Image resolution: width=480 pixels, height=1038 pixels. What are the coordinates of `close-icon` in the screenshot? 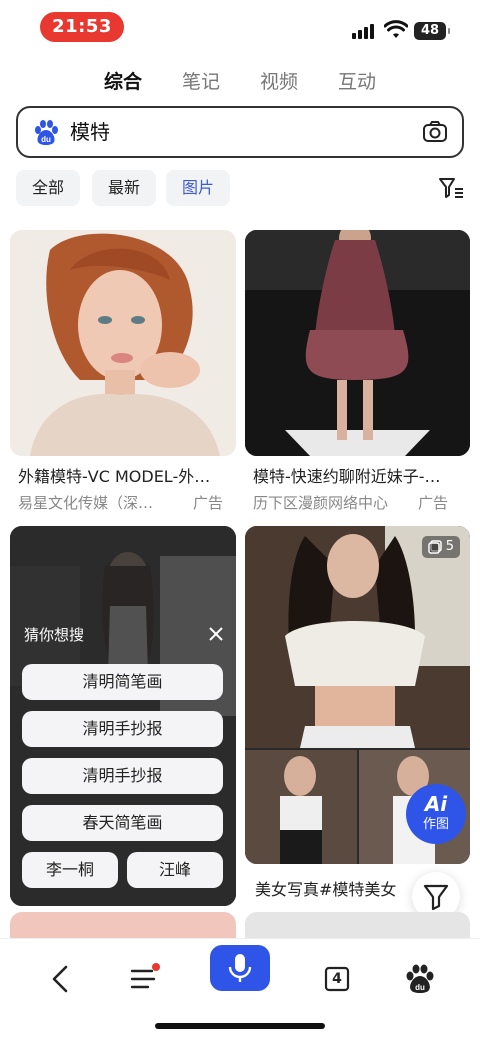 It's located at (216, 634).